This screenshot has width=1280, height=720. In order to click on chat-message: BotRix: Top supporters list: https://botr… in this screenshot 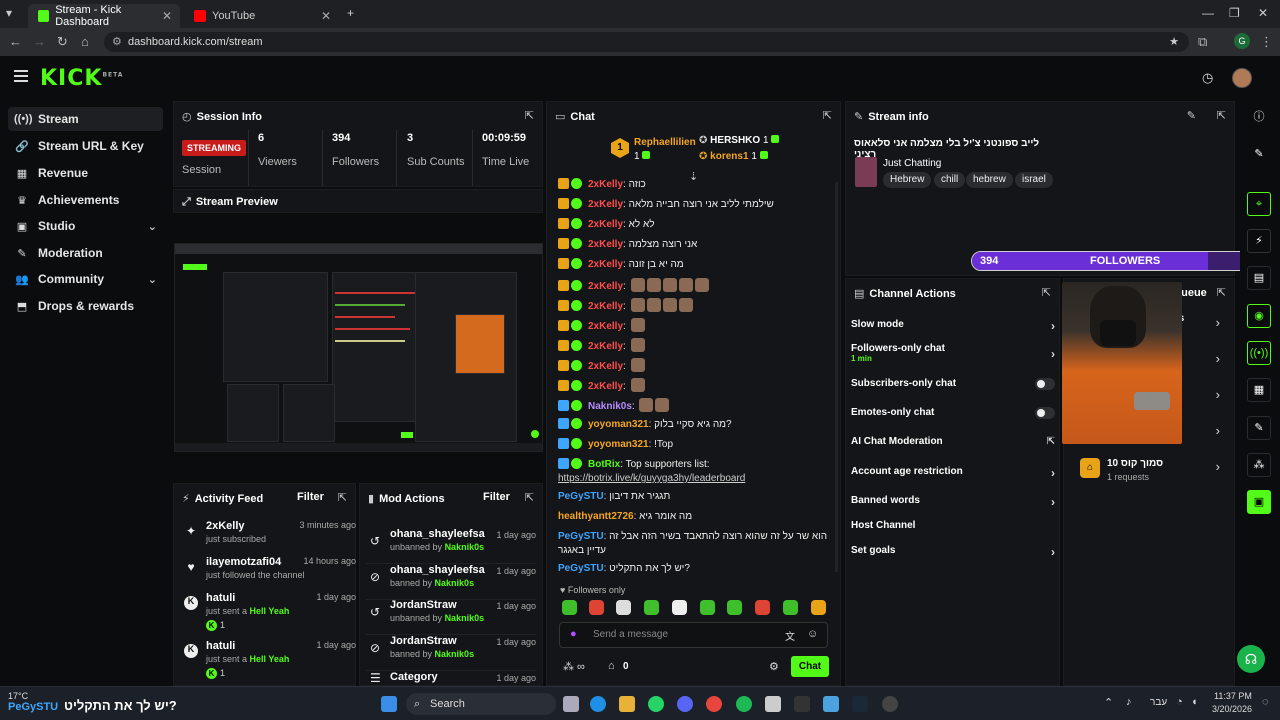, I will do `click(694, 472)`.